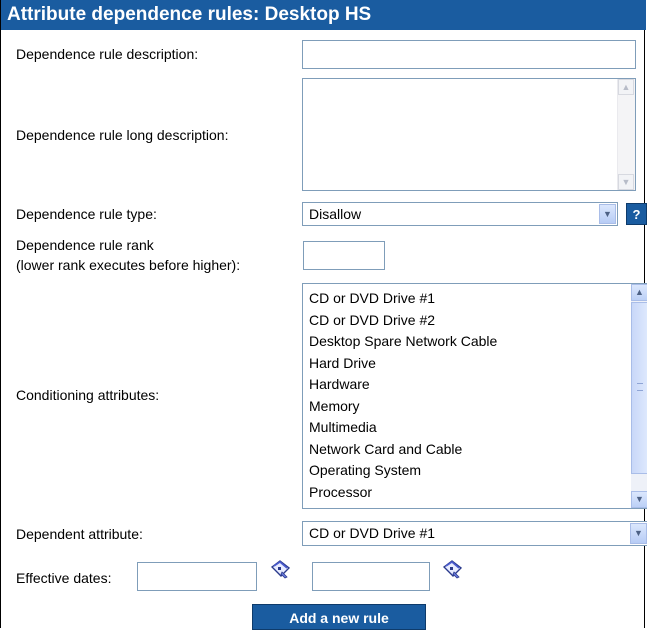 This screenshot has width=647, height=631. Describe the element at coordinates (626, 134) in the screenshot. I see `textarea-scrollbar: ▲ ▼` at that location.